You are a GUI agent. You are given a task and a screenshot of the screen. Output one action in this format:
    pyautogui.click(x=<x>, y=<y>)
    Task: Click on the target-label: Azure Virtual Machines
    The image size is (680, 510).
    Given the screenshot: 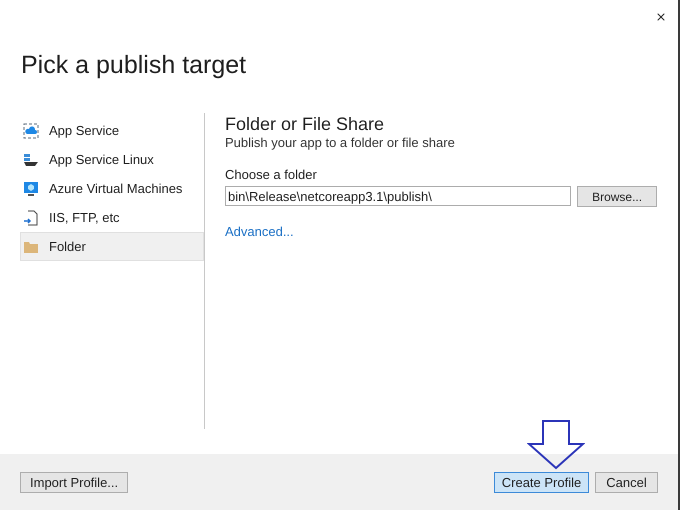 What is the action you would take?
    pyautogui.click(x=115, y=189)
    